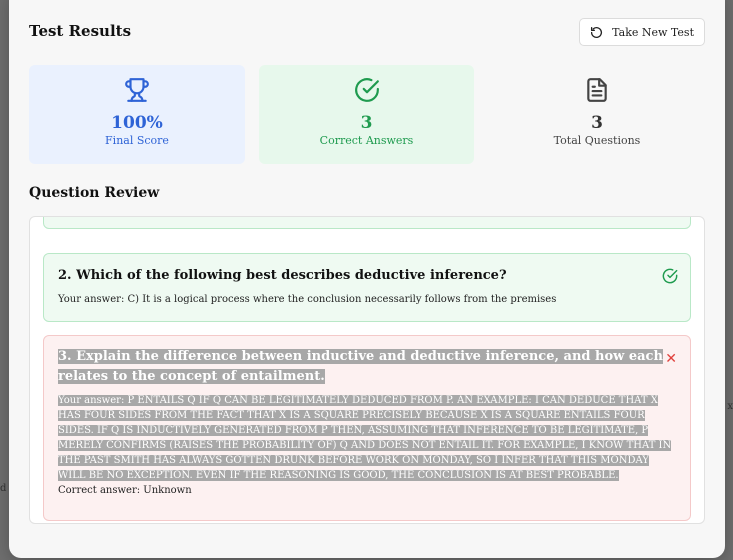 Image resolution: width=733 pixels, height=560 pixels. What do you see at coordinates (366, 140) in the screenshot?
I see `correct-answers-label: Correct Answers` at bounding box center [366, 140].